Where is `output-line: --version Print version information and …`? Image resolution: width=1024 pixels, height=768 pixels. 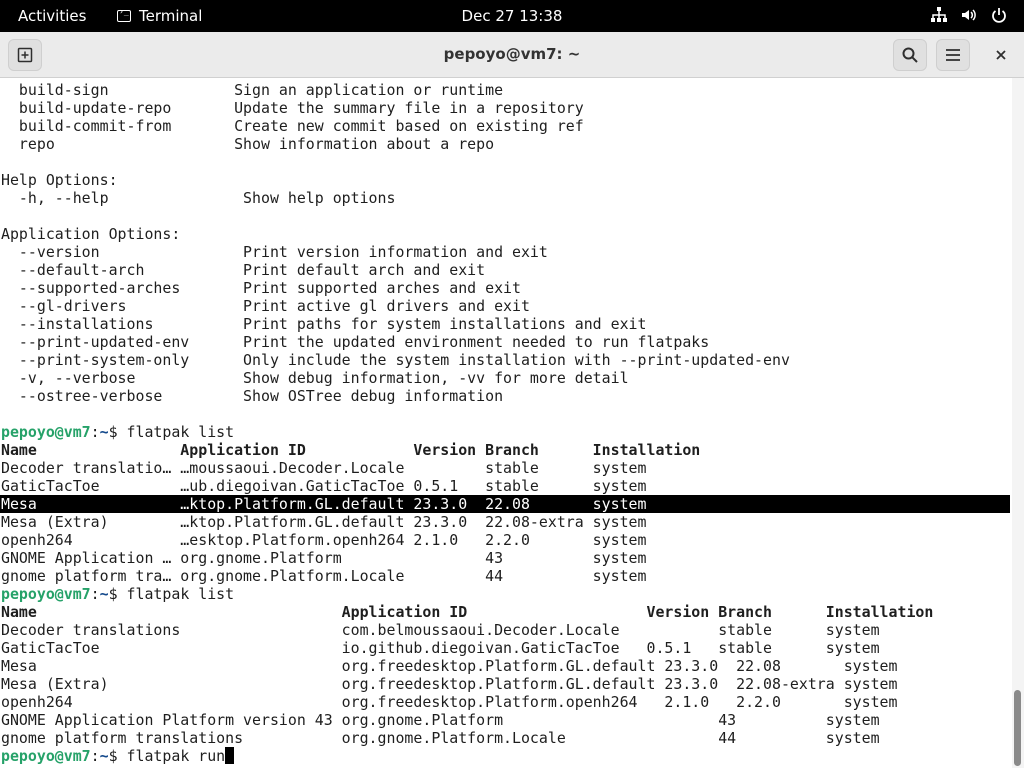
output-line: --version Print version information and … is located at coordinates (274, 252).